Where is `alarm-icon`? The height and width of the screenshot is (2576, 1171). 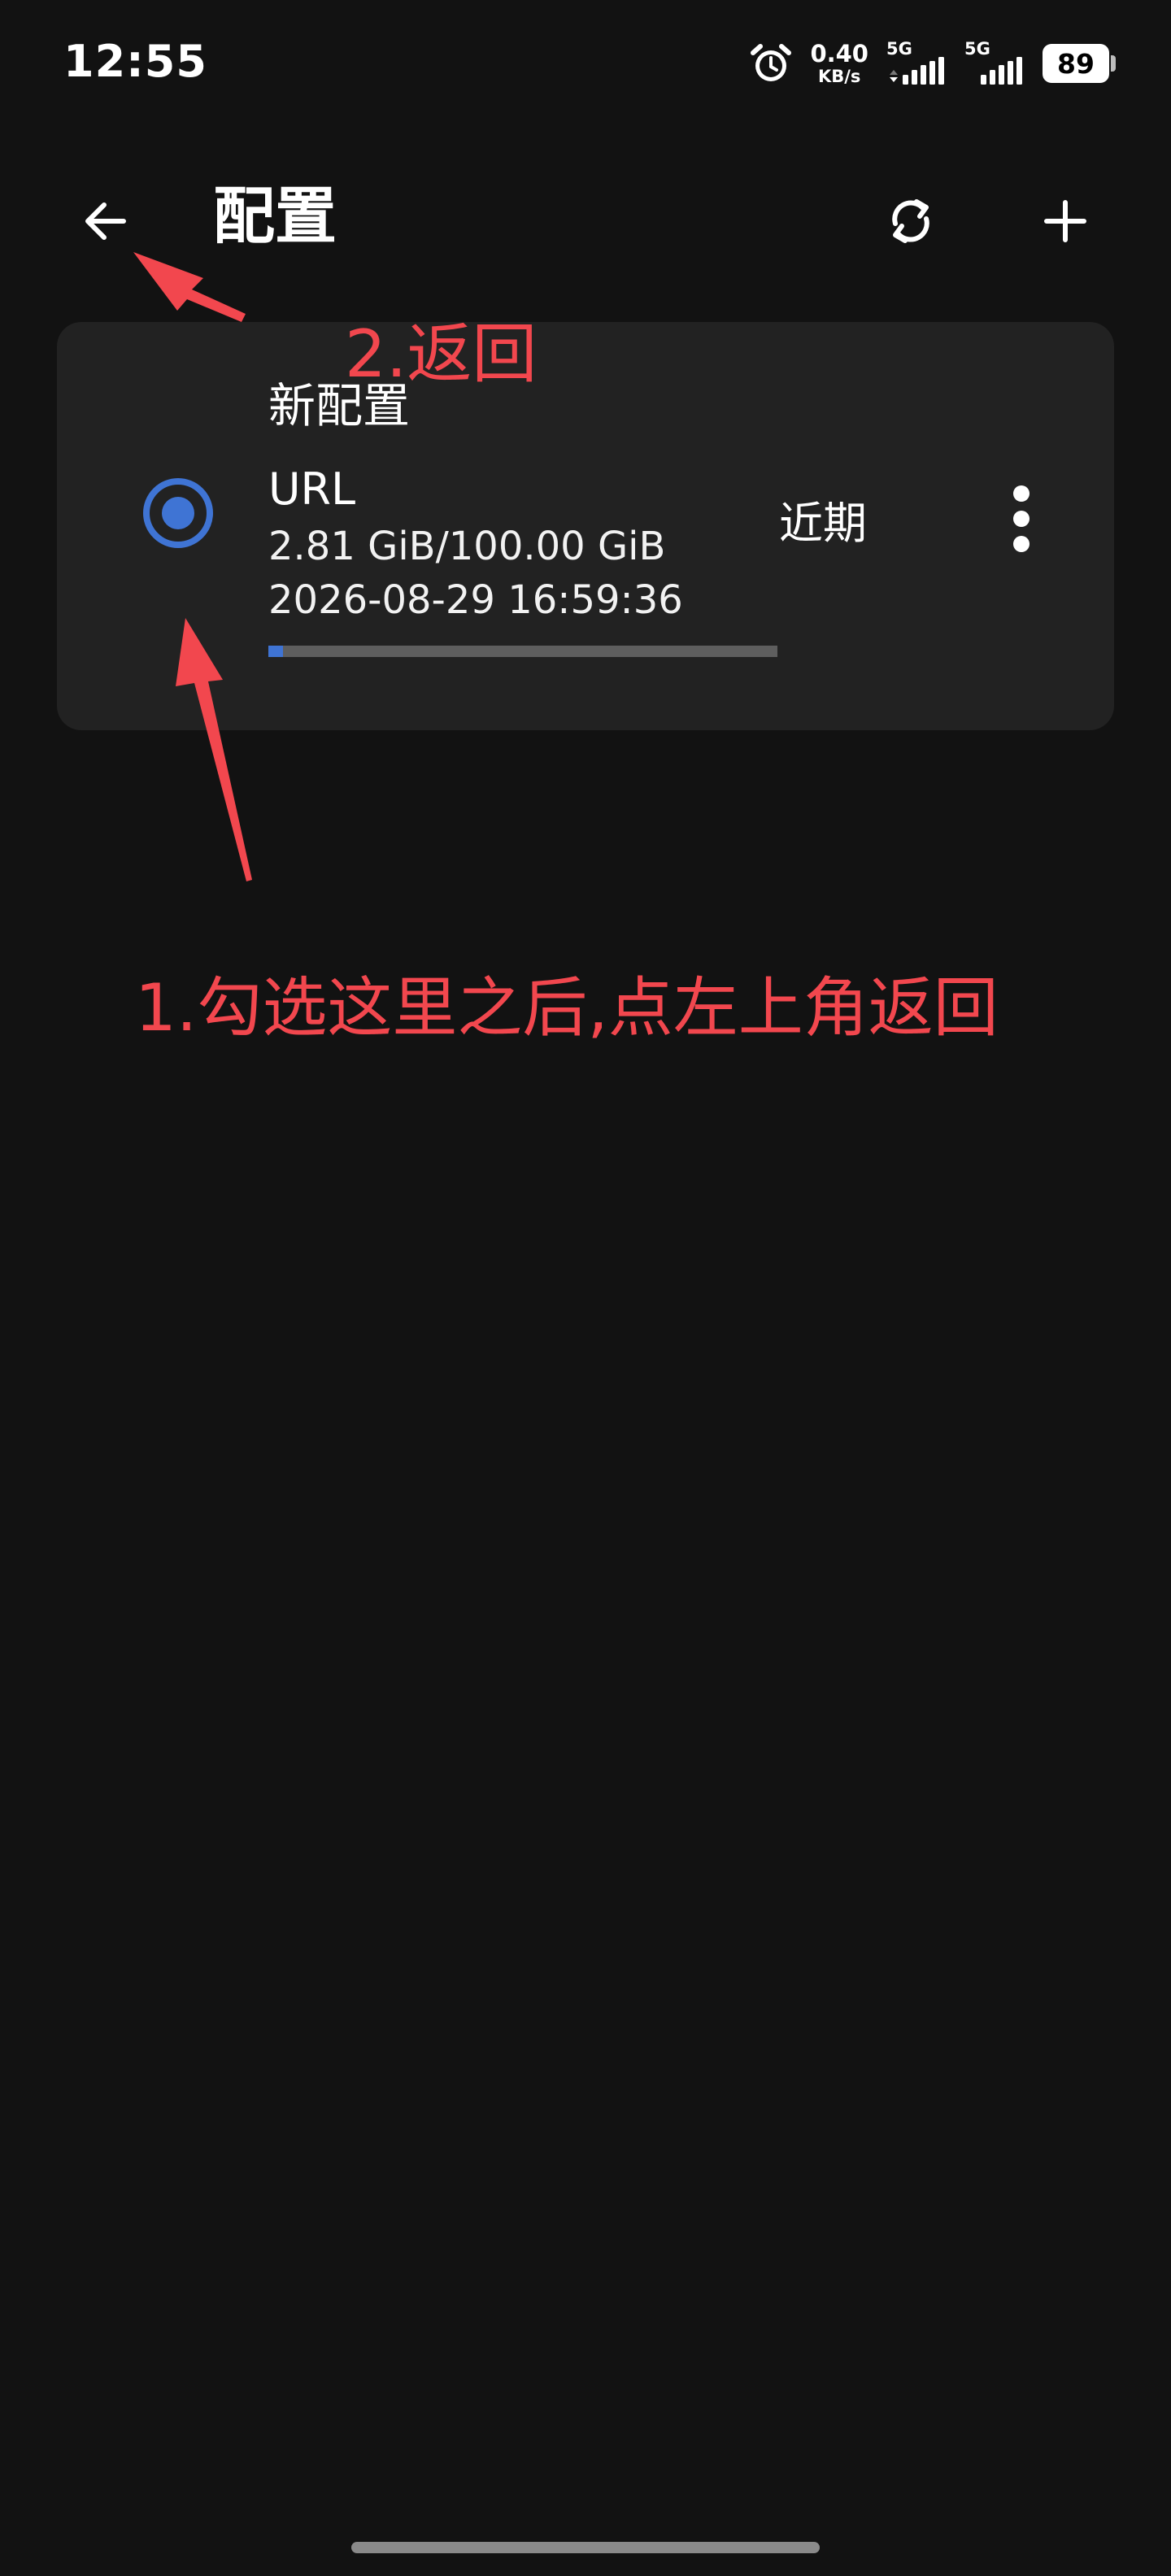
alarm-icon is located at coordinates (771, 63).